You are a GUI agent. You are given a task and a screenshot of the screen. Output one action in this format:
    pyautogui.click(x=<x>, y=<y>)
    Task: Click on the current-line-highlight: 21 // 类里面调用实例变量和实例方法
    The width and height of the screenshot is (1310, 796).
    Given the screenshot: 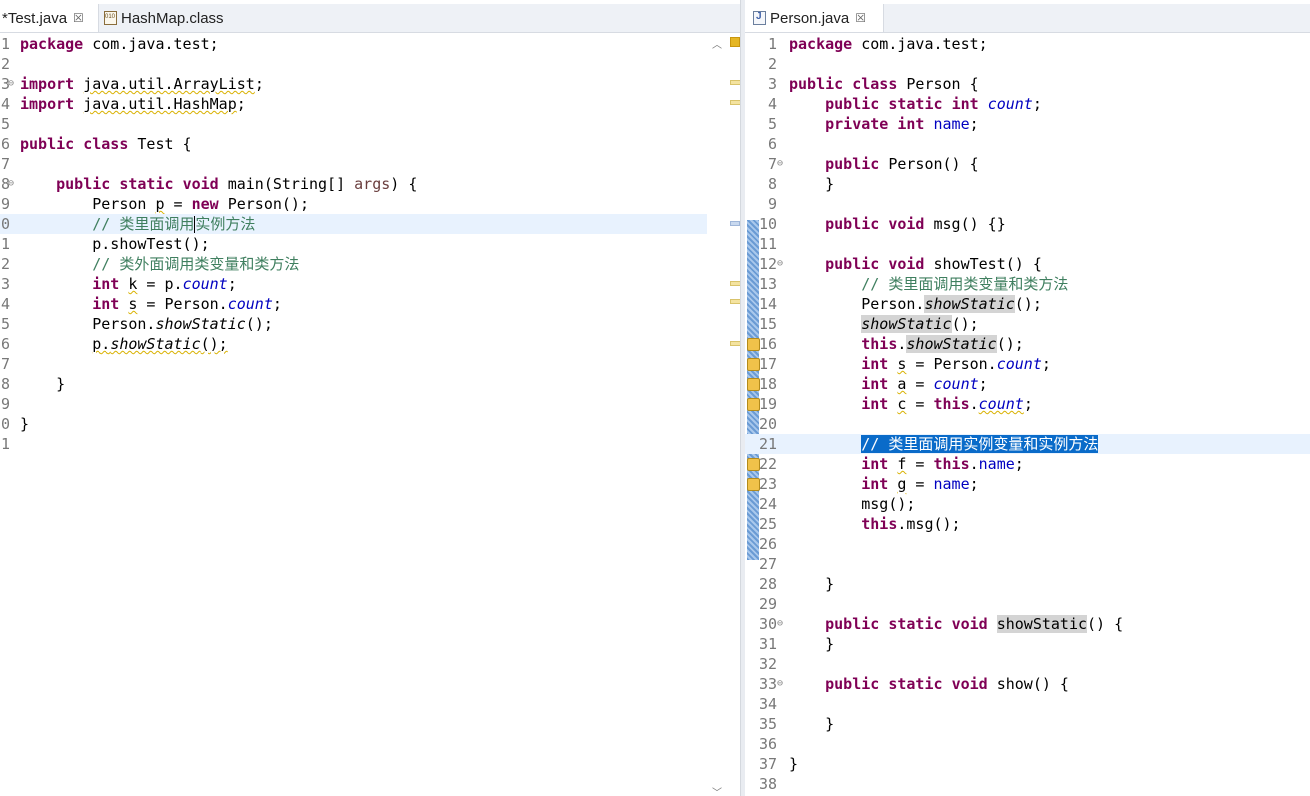 What is the action you would take?
    pyautogui.click(x=1027, y=444)
    